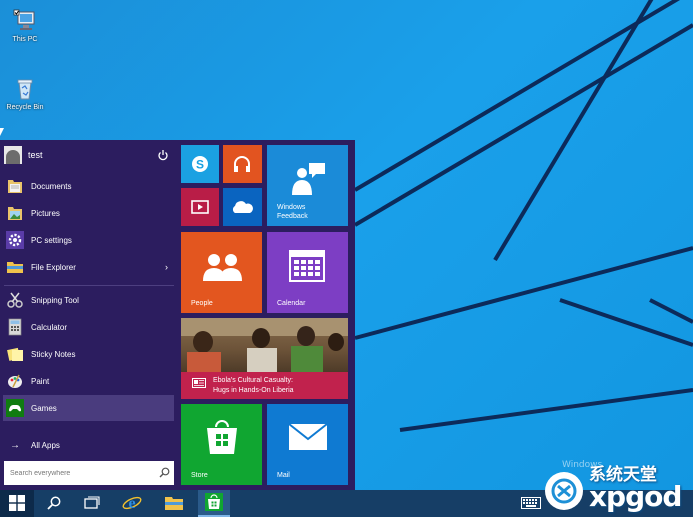 The height and width of the screenshot is (517, 693). Describe the element at coordinates (15, 300) in the screenshot. I see `snipping-tool-icon` at that location.